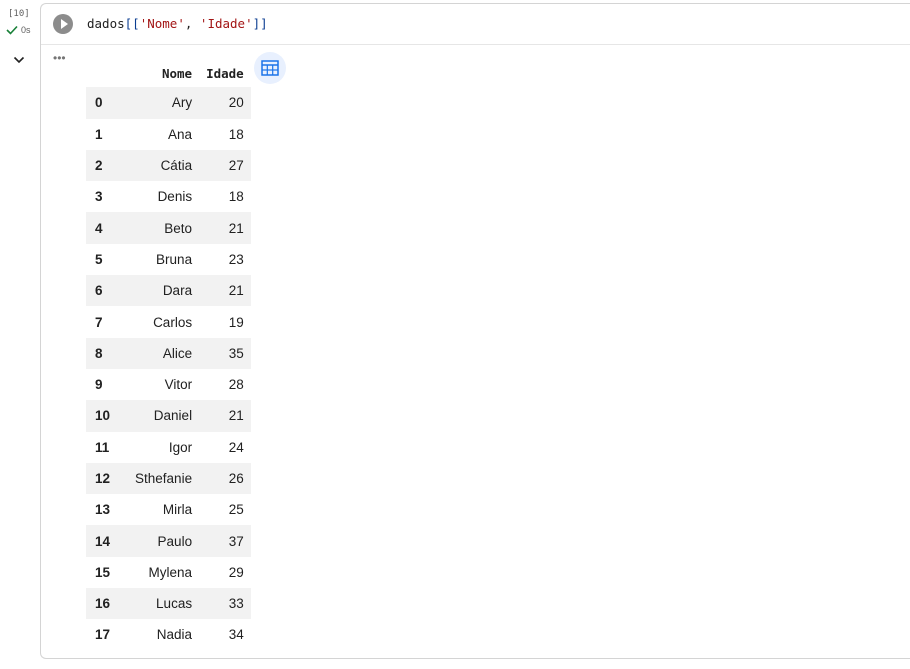  I want to click on code-string-idade: 'Idade', so click(226, 23).